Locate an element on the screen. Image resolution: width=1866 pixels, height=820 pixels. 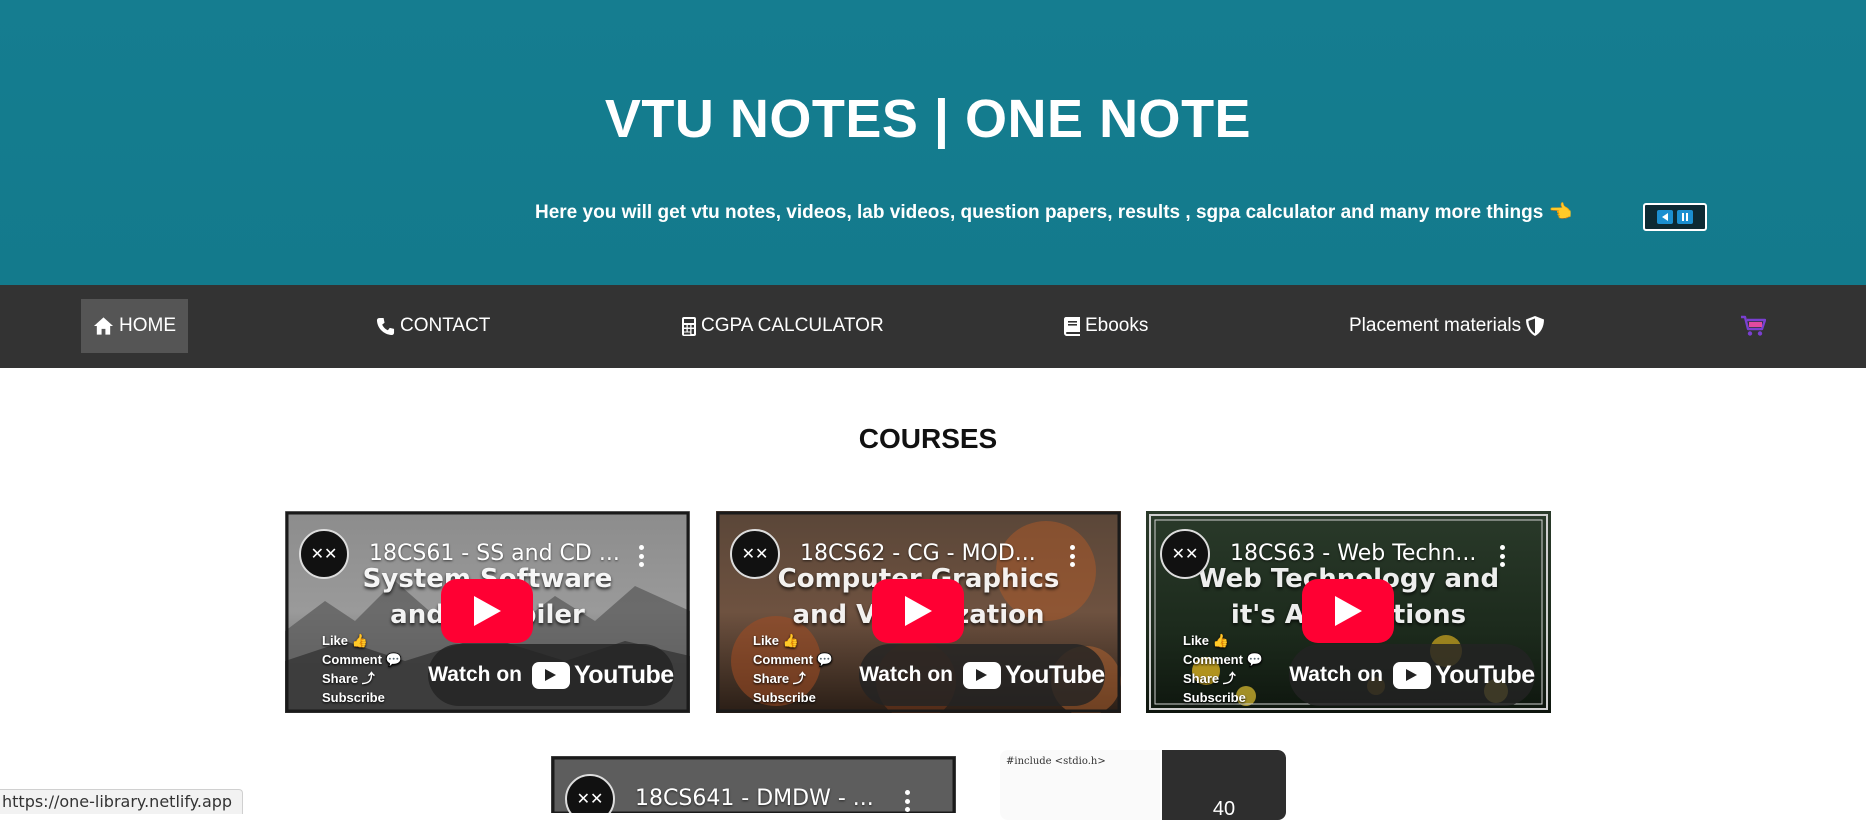
calculator-icon is located at coordinates (689, 326).